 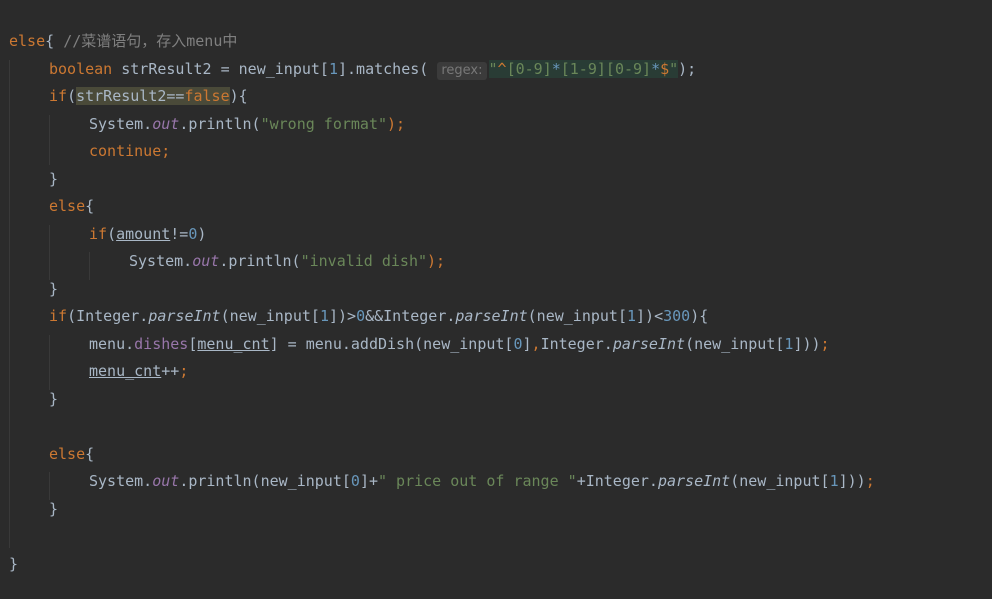 I want to click on keyword-continue: continue;, so click(x=130, y=151).